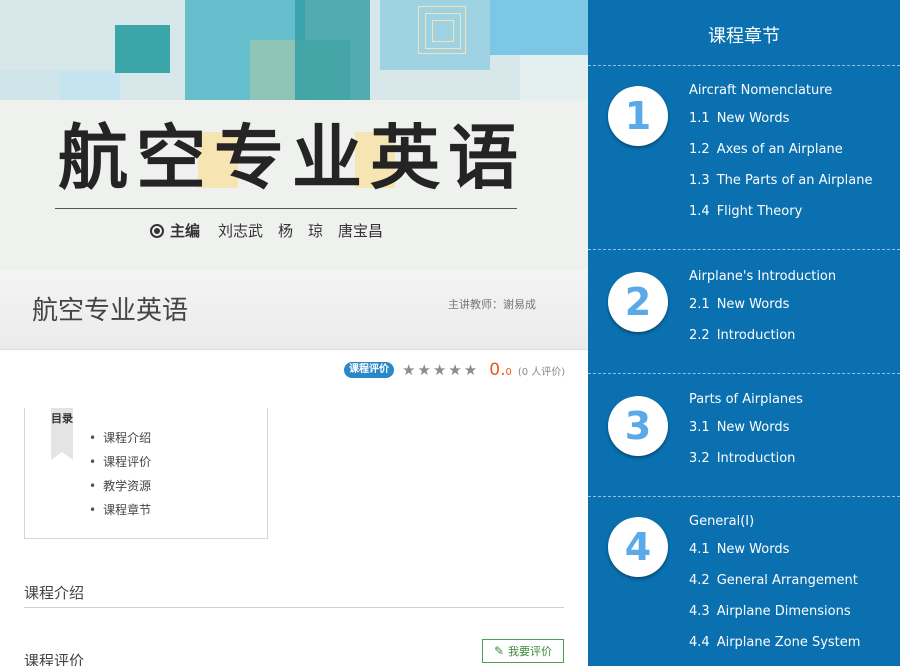 The image size is (900, 666). I want to click on chapter-item: 1.3 The Parts of an Airplane, so click(780, 187).